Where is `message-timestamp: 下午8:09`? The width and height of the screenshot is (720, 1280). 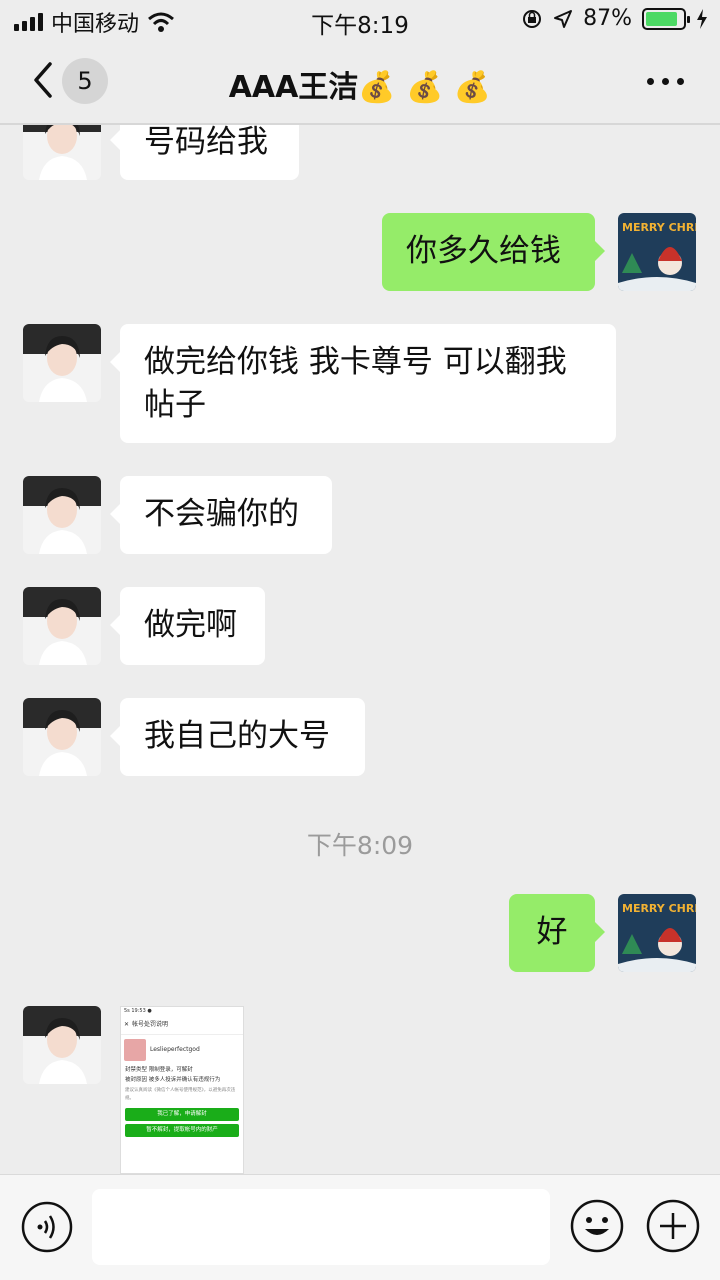 message-timestamp: 下午8:09 is located at coordinates (360, 845).